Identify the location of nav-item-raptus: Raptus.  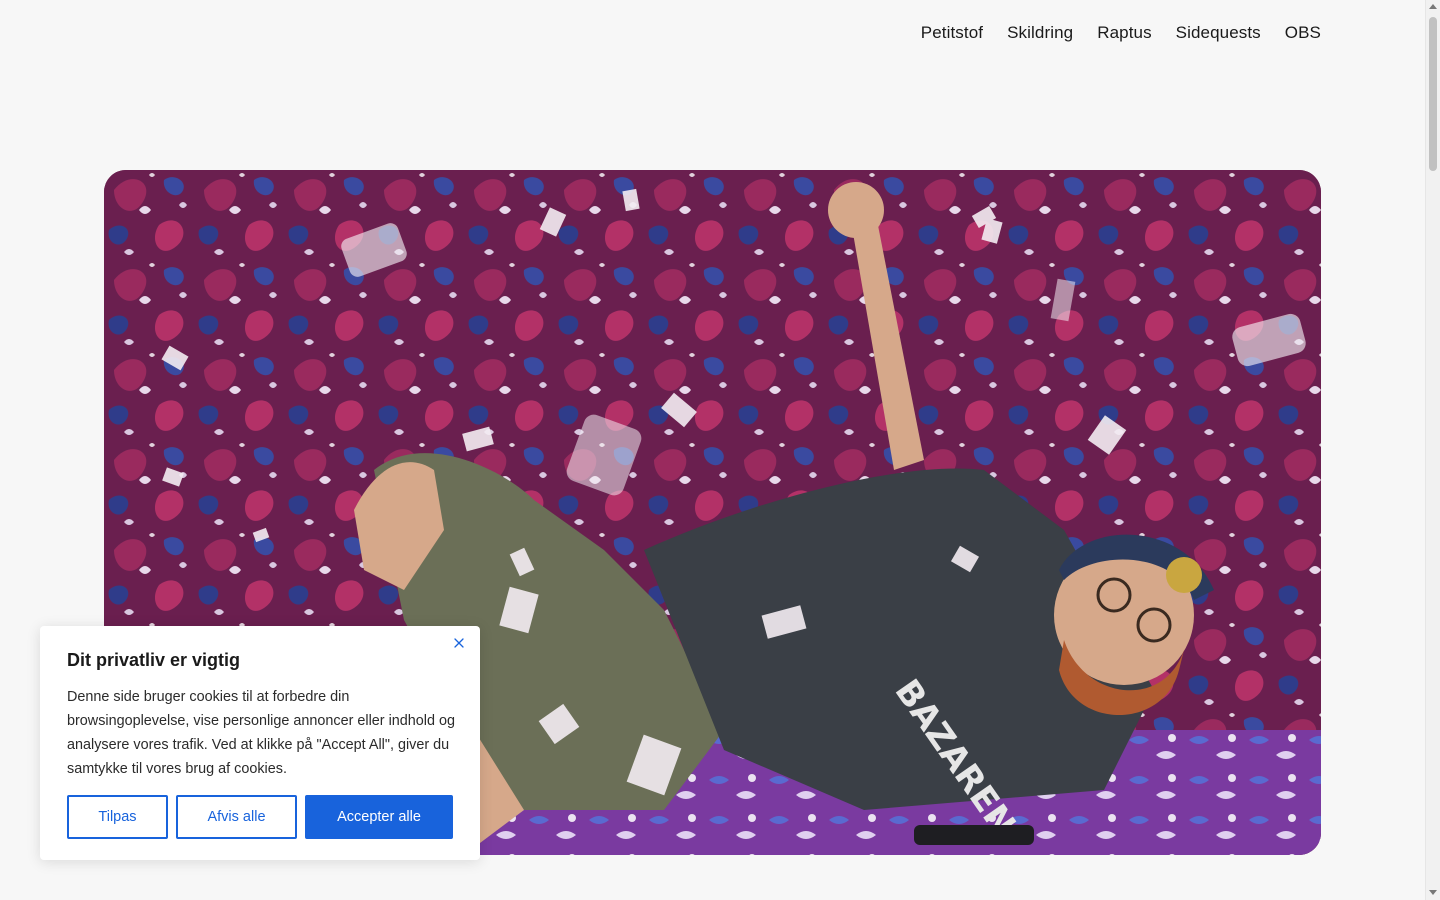
(1124, 33).